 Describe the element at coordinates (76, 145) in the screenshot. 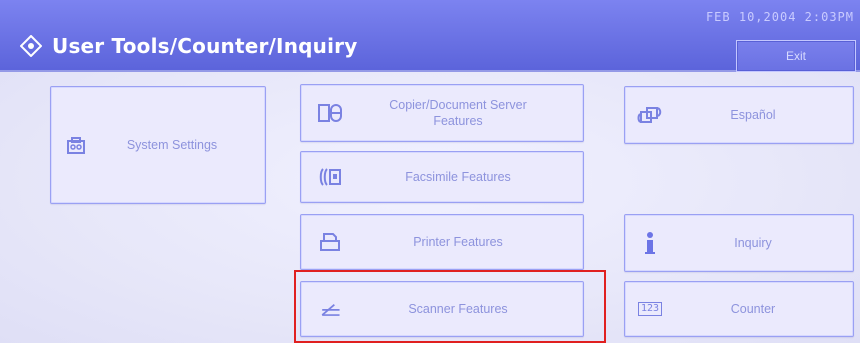

I see `toolbox-icon` at that location.